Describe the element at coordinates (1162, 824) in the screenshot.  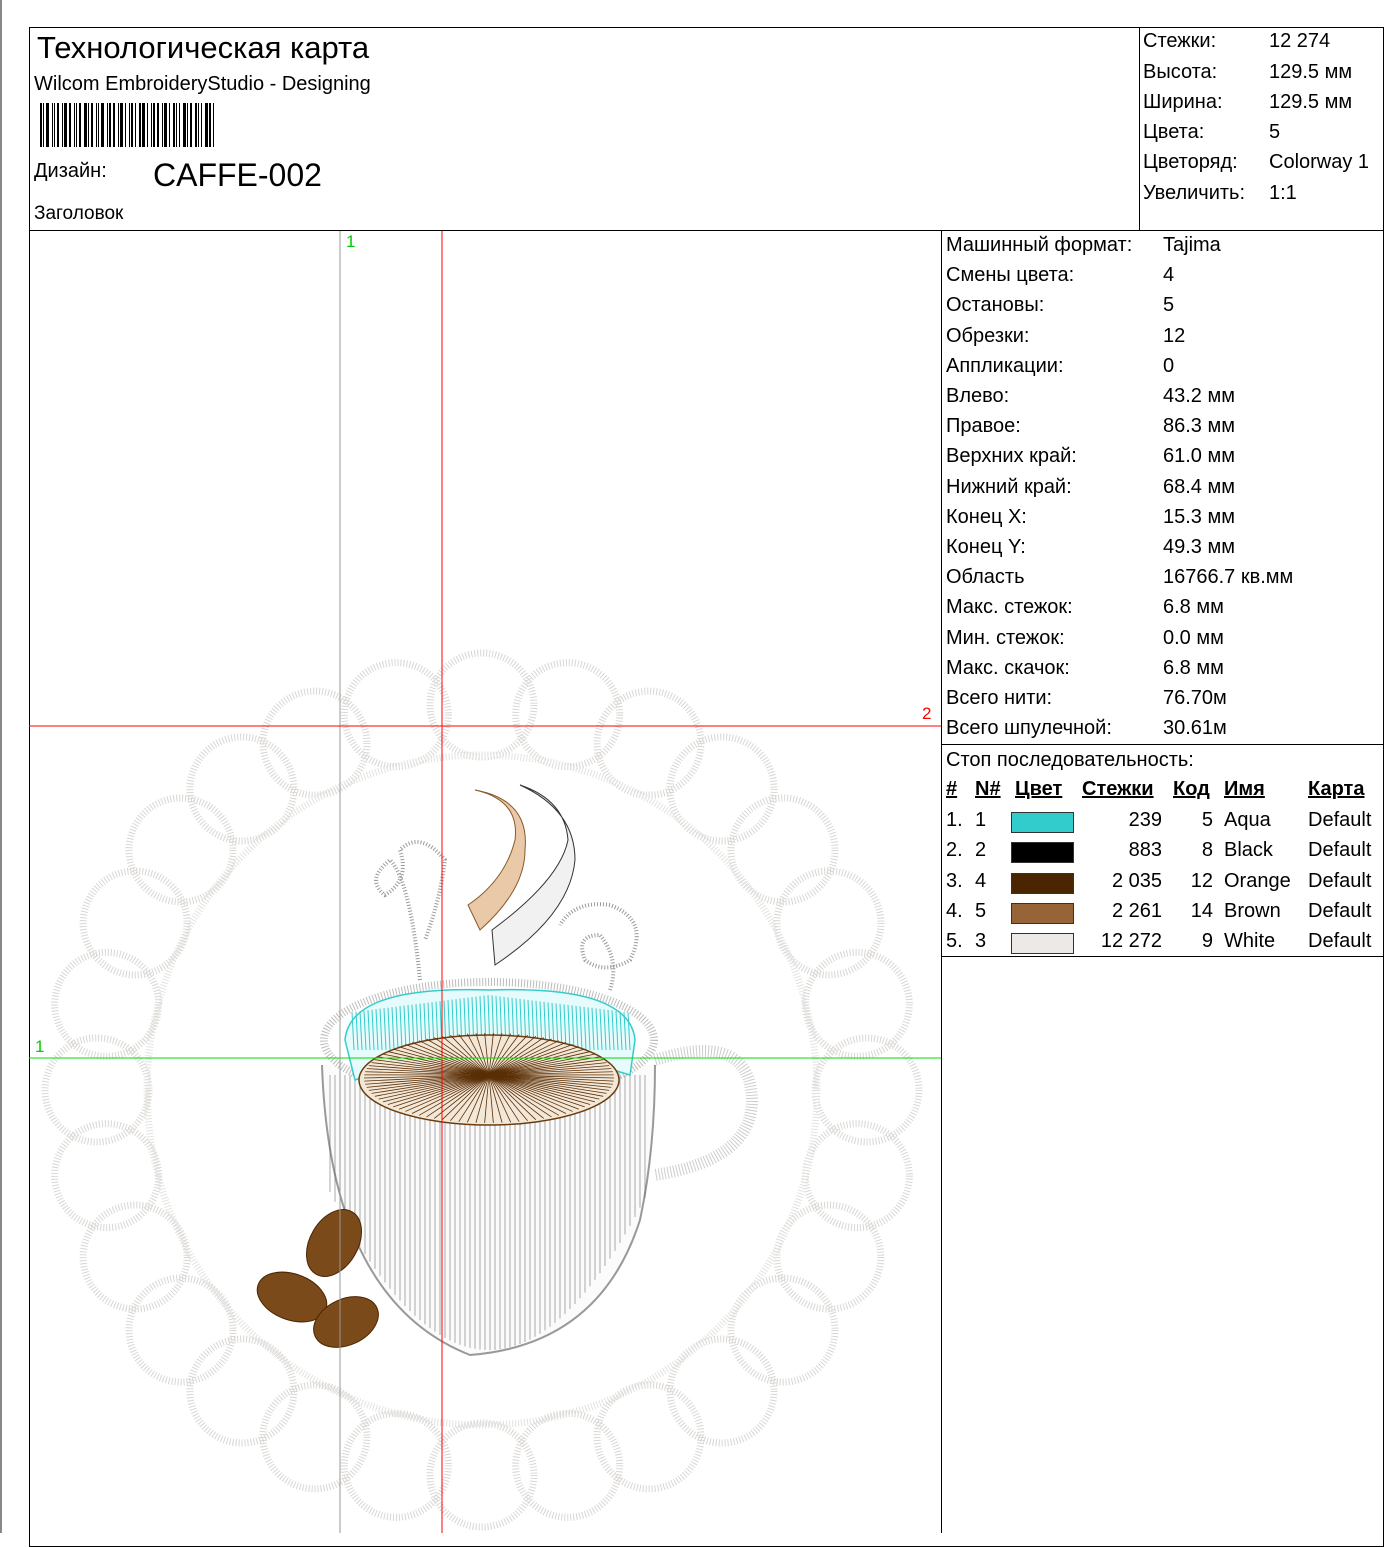
I see `table-row: 1. 1 239 5 Aqua Default` at that location.